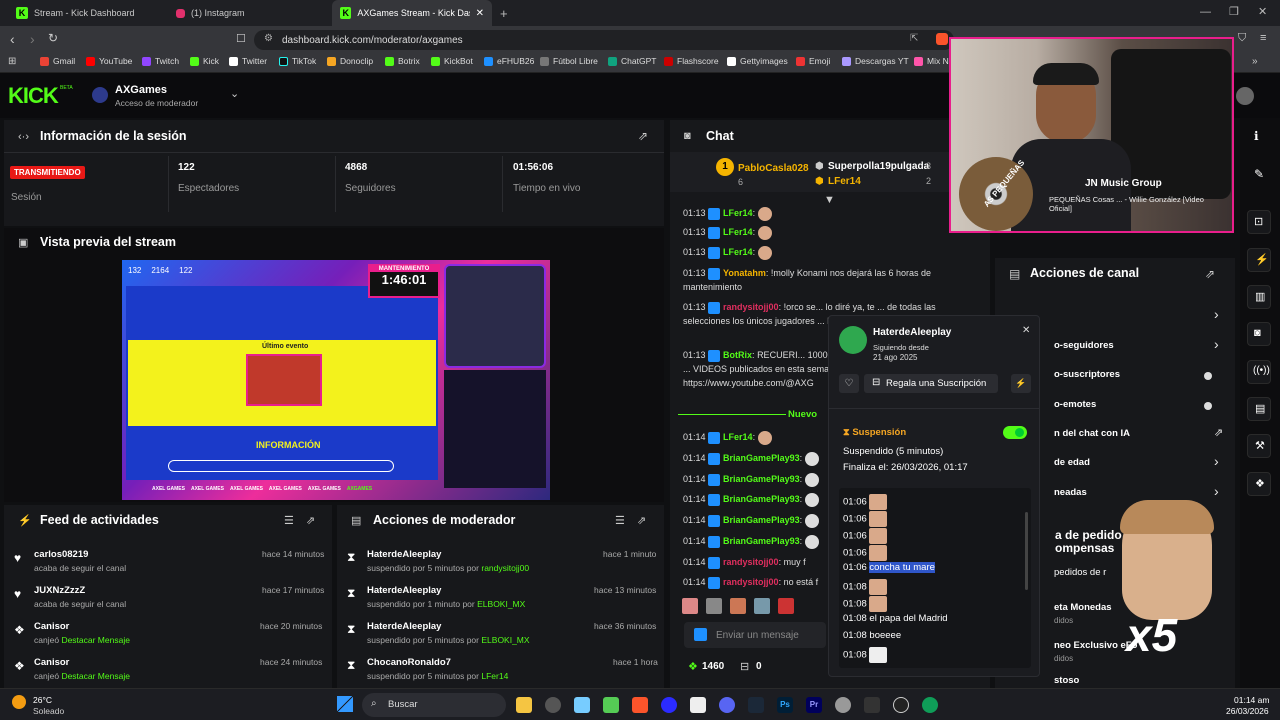 Image resolution: width=1280 pixels, height=720 pixels. What do you see at coordinates (57, 61) in the screenshot?
I see `bookmark-item: Gmail` at bounding box center [57, 61].